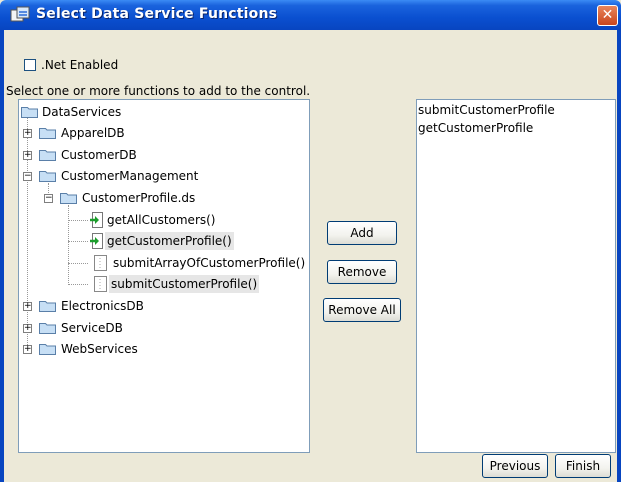  What do you see at coordinates (169, 241) in the screenshot?
I see `tree-item-label: getCustomerProfile()` at bounding box center [169, 241].